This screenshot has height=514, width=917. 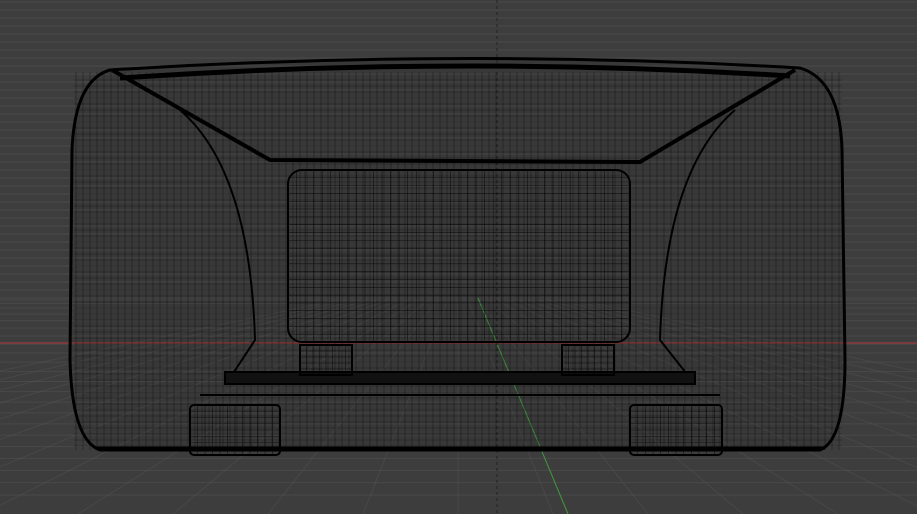 I want to click on seat-back-panel, so click(x=459, y=256).